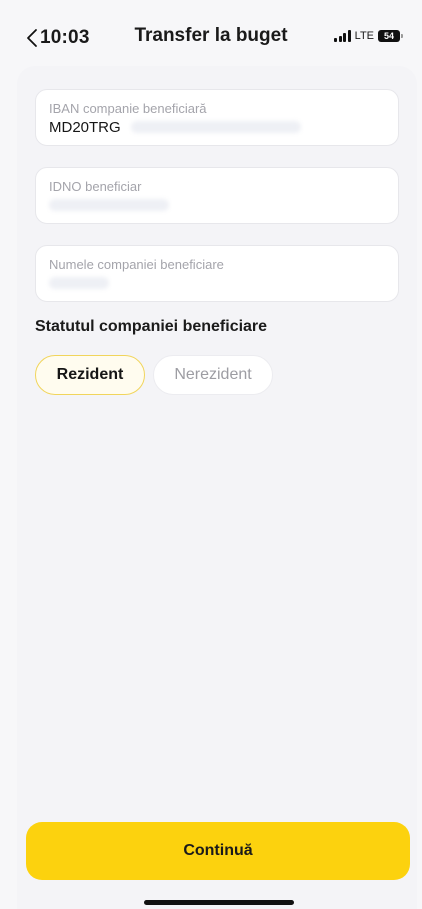  Describe the element at coordinates (342, 36) in the screenshot. I see `signal-icon` at that location.